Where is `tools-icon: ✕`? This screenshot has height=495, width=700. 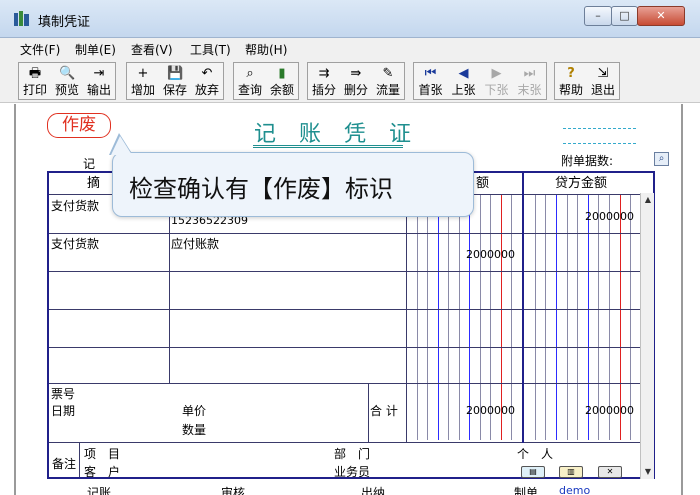
tools-icon: ✕ is located at coordinates (610, 472).